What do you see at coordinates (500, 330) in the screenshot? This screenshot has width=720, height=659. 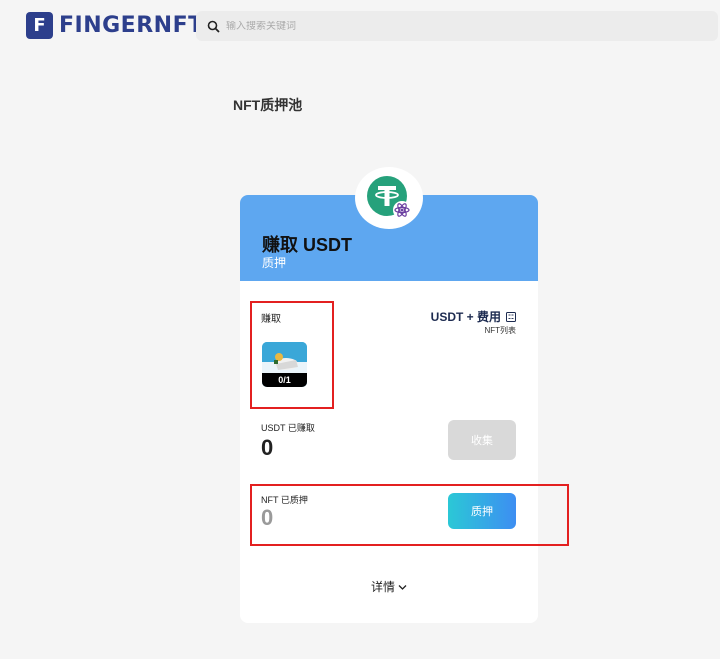 I see `nft-list-label: NFT列表` at bounding box center [500, 330].